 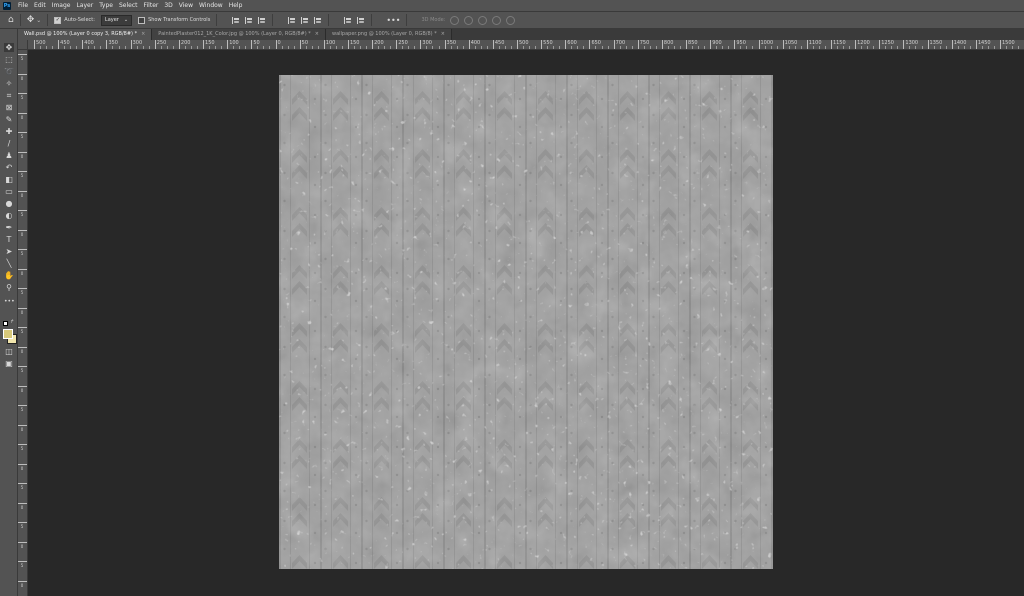 What do you see at coordinates (497, 20) in the screenshot?
I see `3d-slide-icon` at bounding box center [497, 20].